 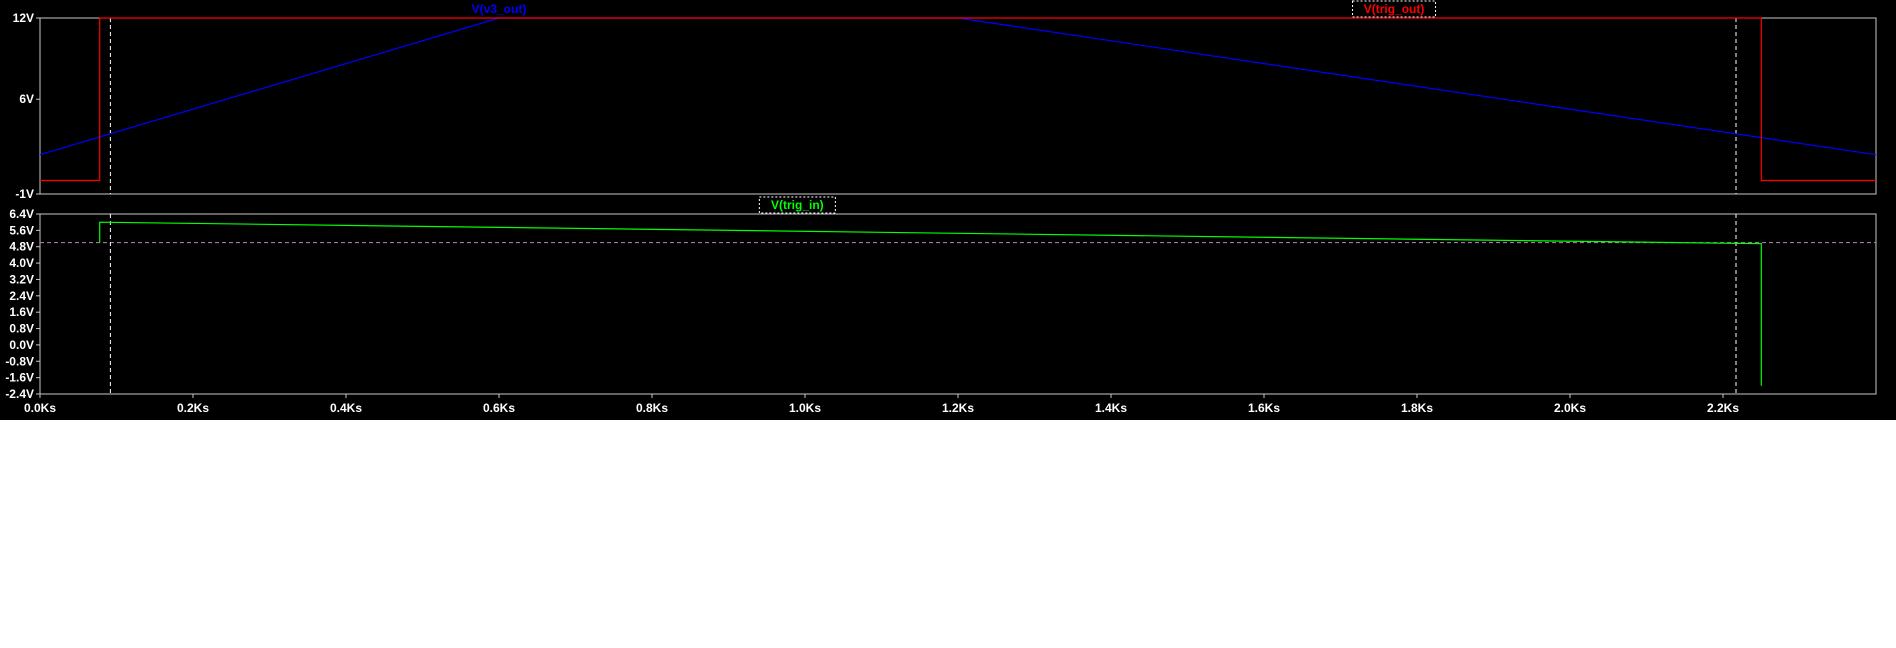 I want to click on y-tick-label: -0.8V, so click(x=19, y=361).